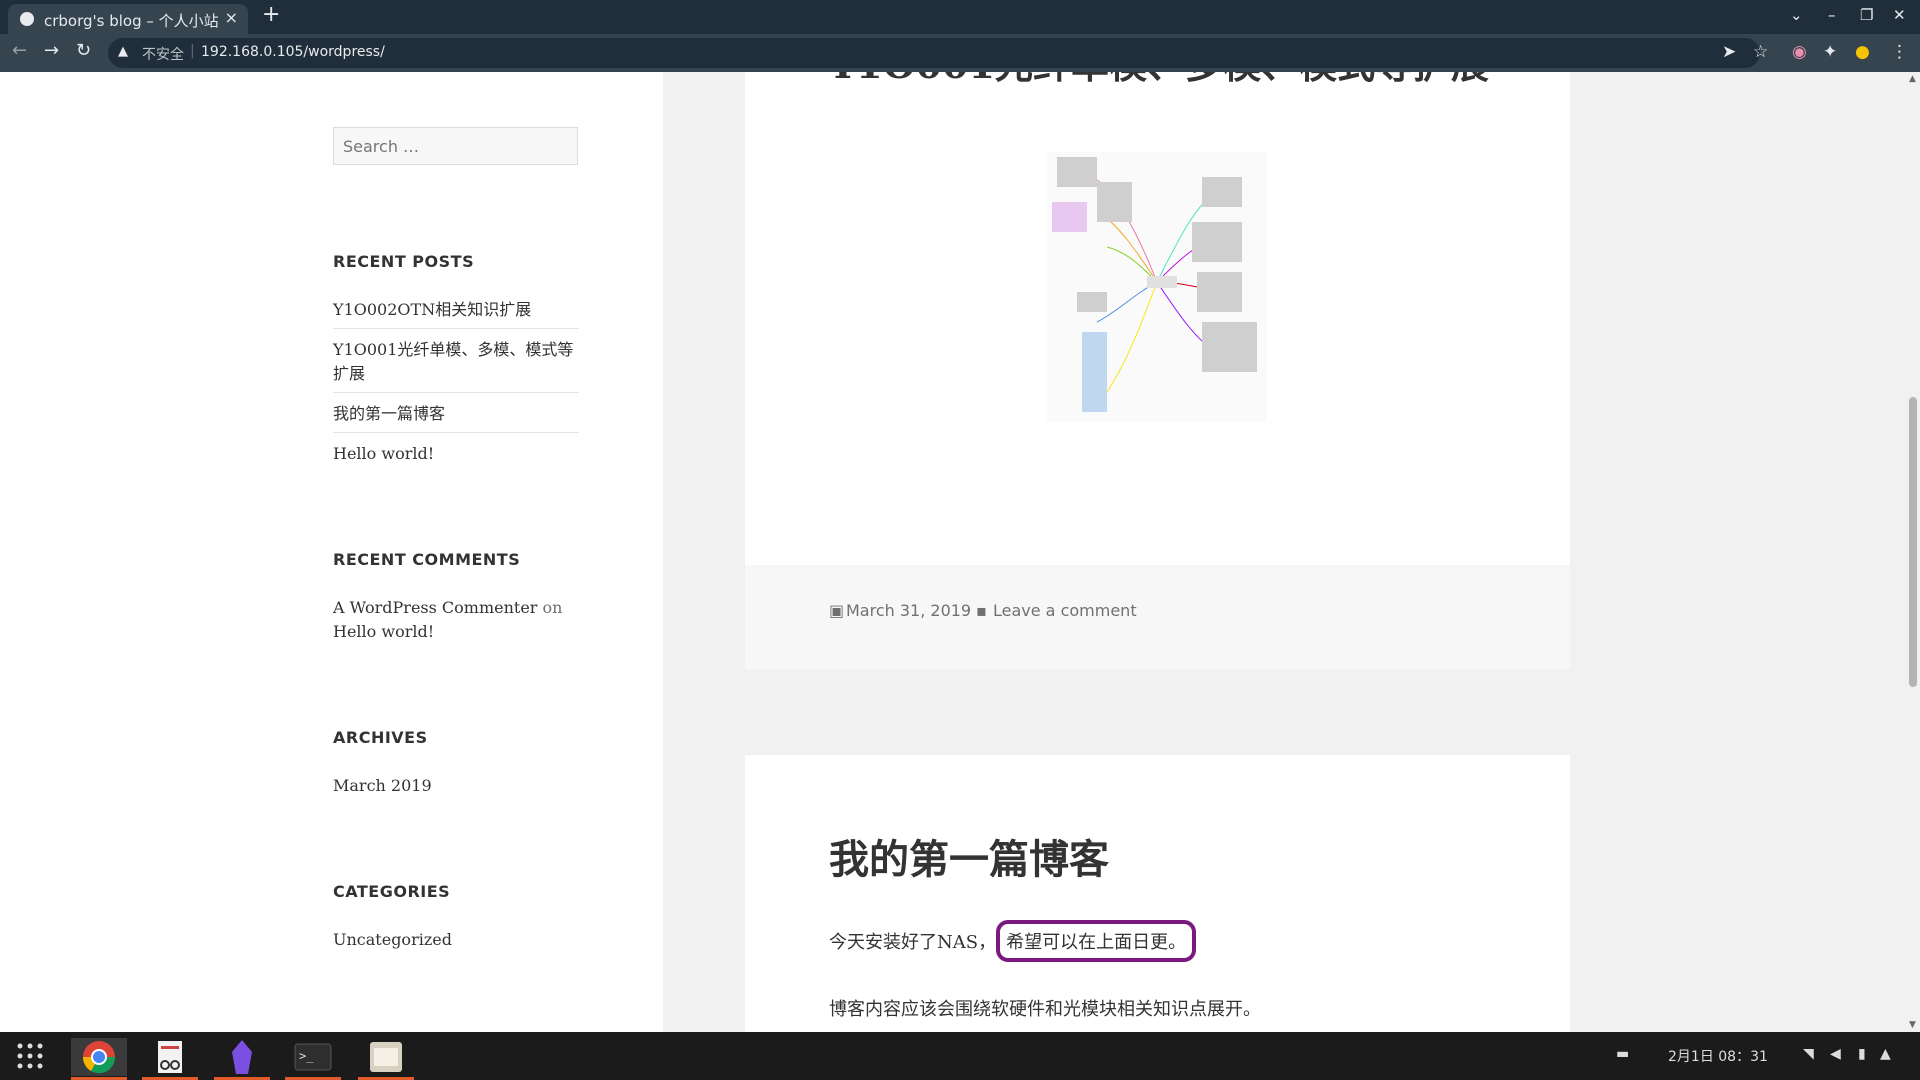 This screenshot has height=1080, width=1920. Describe the element at coordinates (1622, 1054) in the screenshot. I see `keyboard-icon: ▬` at that location.